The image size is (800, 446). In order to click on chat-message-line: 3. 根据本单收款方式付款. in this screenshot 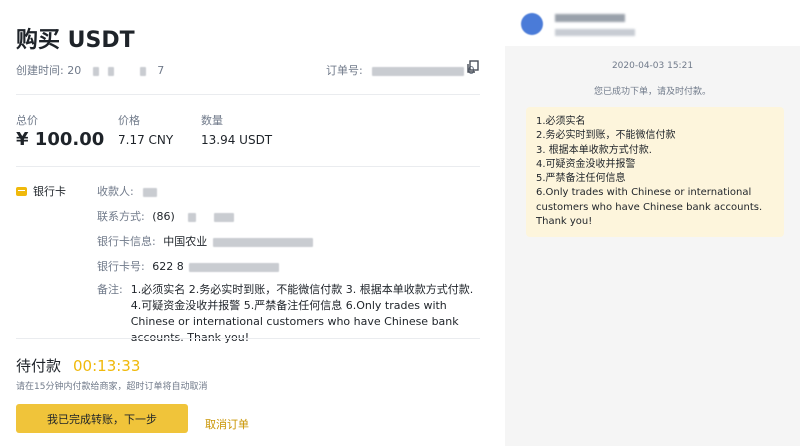, I will do `click(594, 150)`.